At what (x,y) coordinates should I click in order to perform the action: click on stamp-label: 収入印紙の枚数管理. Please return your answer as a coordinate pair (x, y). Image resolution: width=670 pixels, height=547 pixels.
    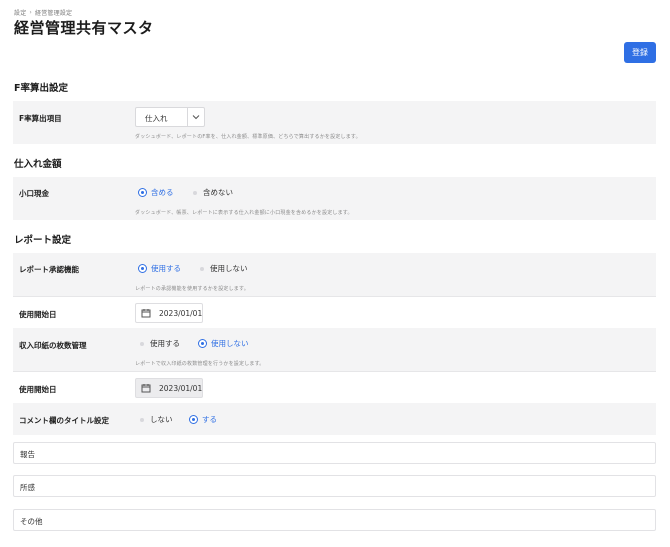
    Looking at the image, I should click on (53, 345).